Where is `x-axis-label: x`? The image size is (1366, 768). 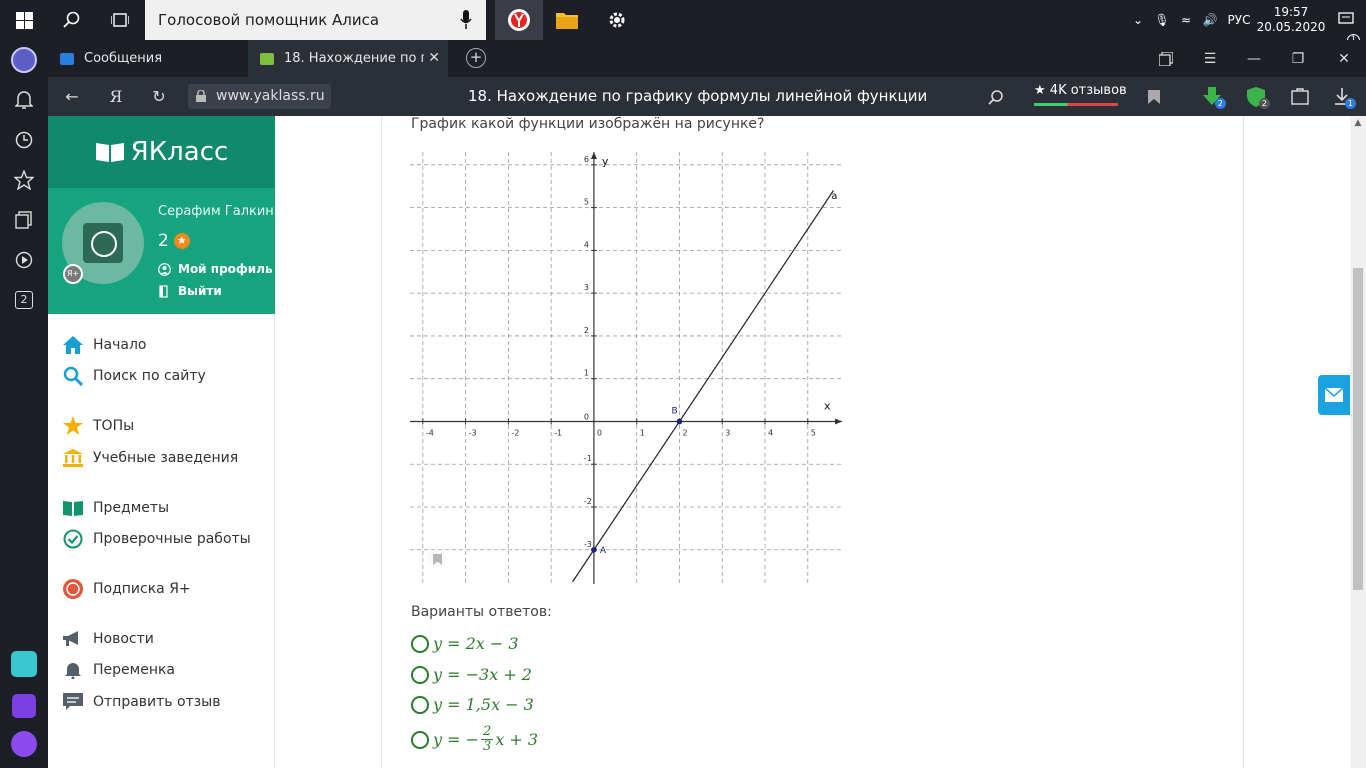
x-axis-label: x is located at coordinates (827, 405).